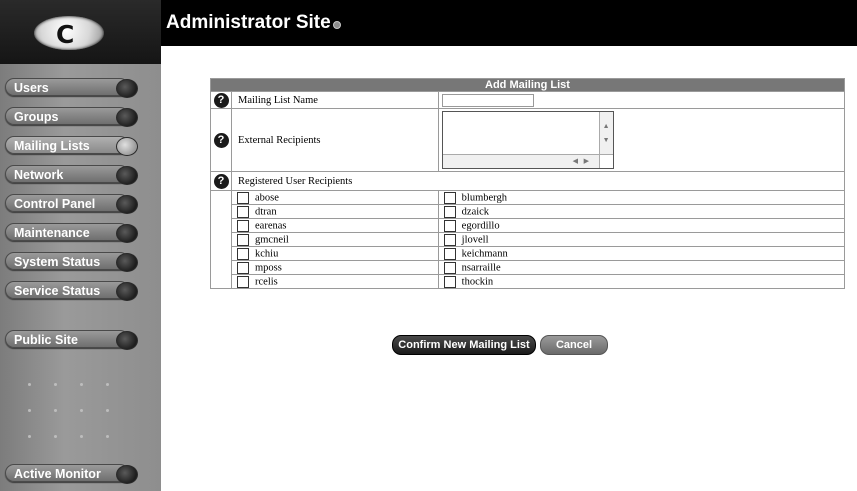 This screenshot has width=857, height=491. I want to click on user-cell: thockin, so click(641, 281).